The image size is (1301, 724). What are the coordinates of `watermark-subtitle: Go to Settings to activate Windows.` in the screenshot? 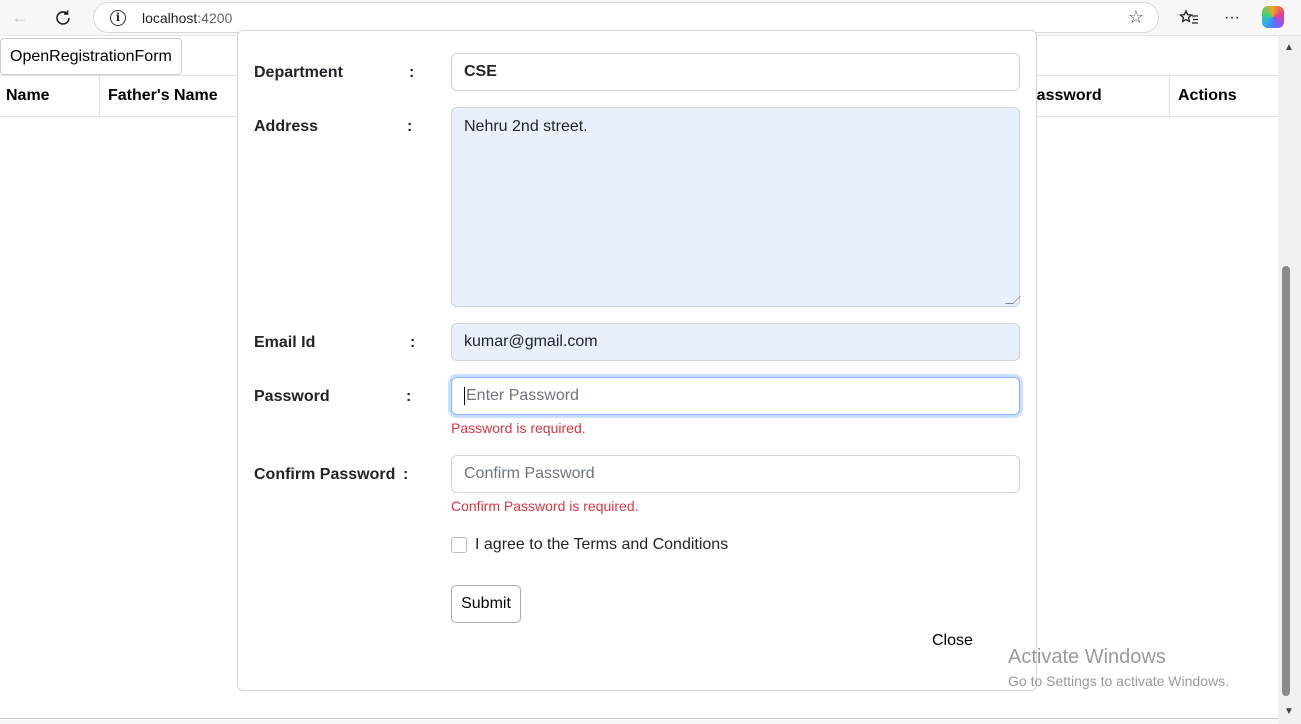 It's located at (1118, 681).